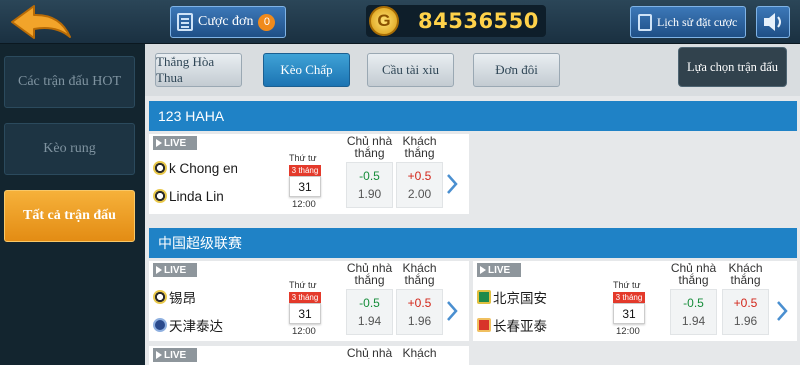 The image size is (800, 365). What do you see at coordinates (732, 67) in the screenshot?
I see `match-select-button: Lựa chọn trận đấu` at bounding box center [732, 67].